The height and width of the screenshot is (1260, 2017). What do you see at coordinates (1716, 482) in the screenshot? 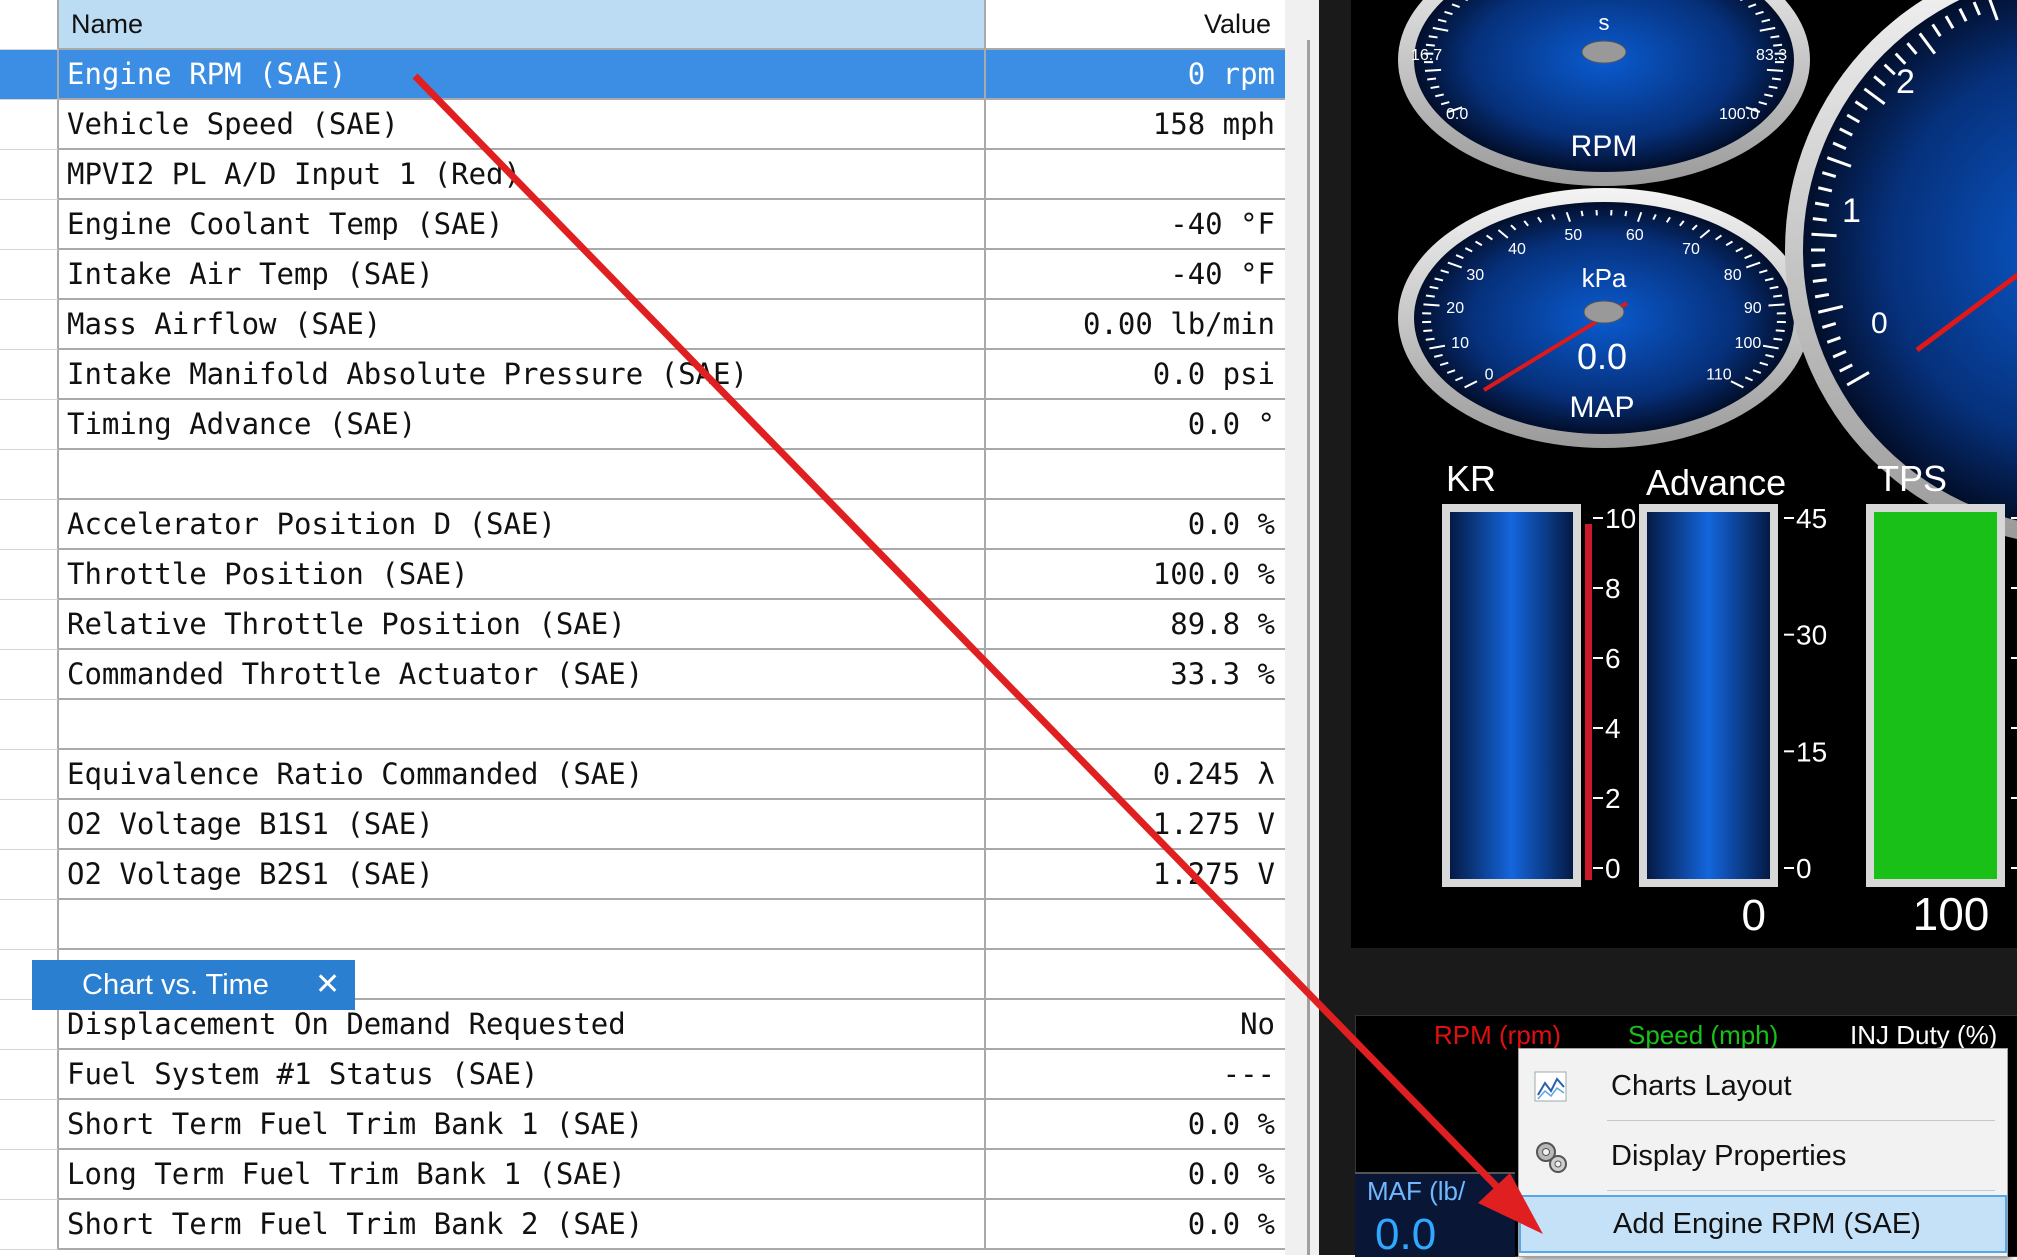
I see `advance-label: Advance` at bounding box center [1716, 482].